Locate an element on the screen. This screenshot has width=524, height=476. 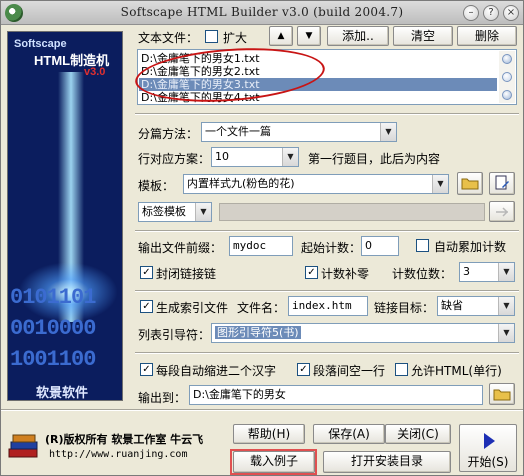
template-select: 内置样式九(粉色的花) ▼ is located at coordinates (316, 184).